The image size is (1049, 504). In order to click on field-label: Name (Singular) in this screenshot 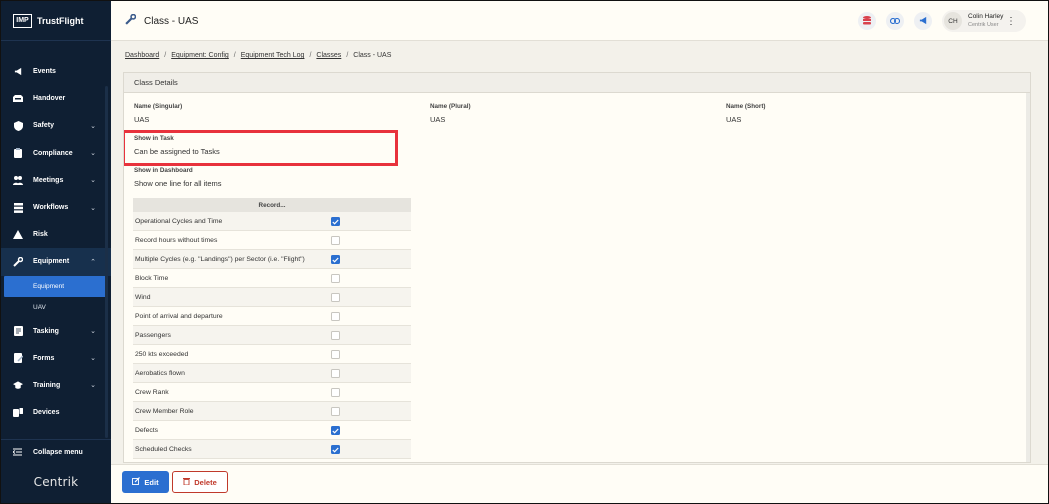, I will do `click(158, 106)`.